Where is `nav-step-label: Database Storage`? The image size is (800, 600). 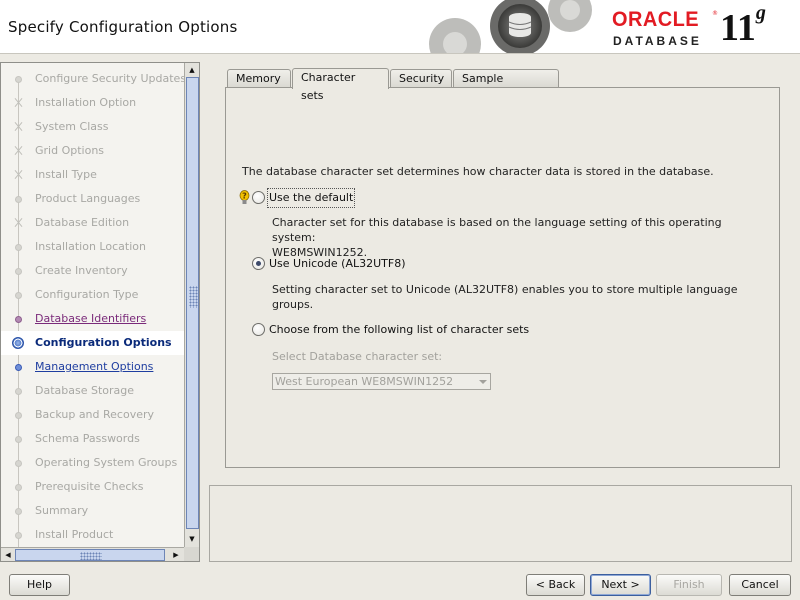
nav-step-label: Database Storage is located at coordinates (85, 390).